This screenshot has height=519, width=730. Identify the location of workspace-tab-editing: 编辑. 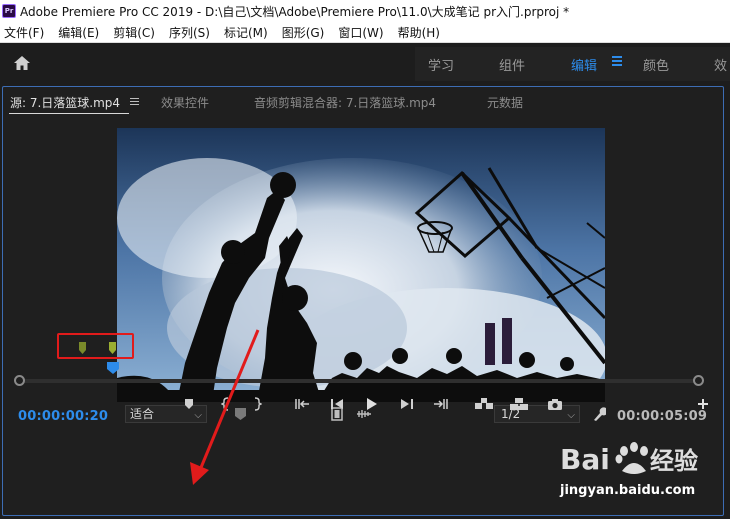
(584, 64).